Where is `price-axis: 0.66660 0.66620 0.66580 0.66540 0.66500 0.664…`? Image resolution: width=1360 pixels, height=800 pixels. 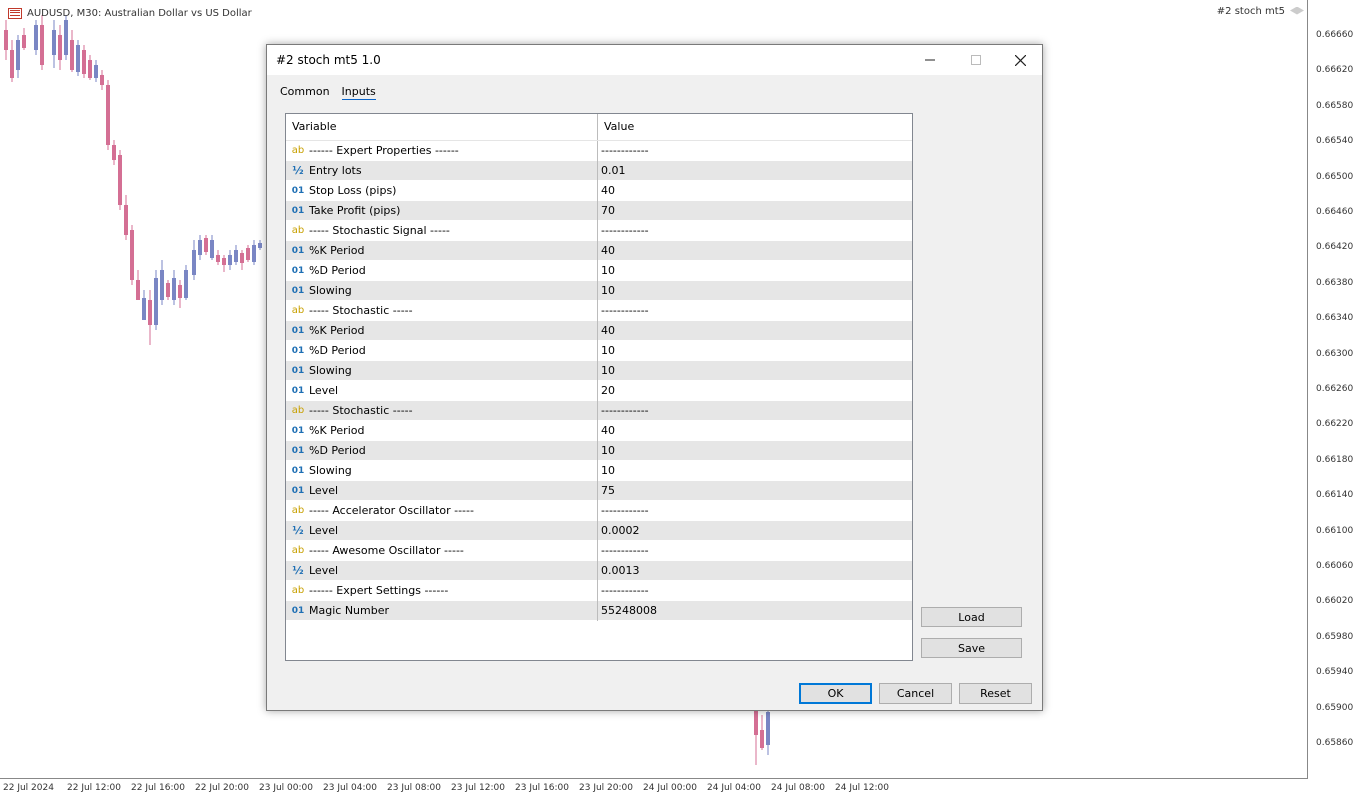
price-axis: 0.66660 0.66620 0.66580 0.66540 0.66500 0.664… is located at coordinates (1333, 389).